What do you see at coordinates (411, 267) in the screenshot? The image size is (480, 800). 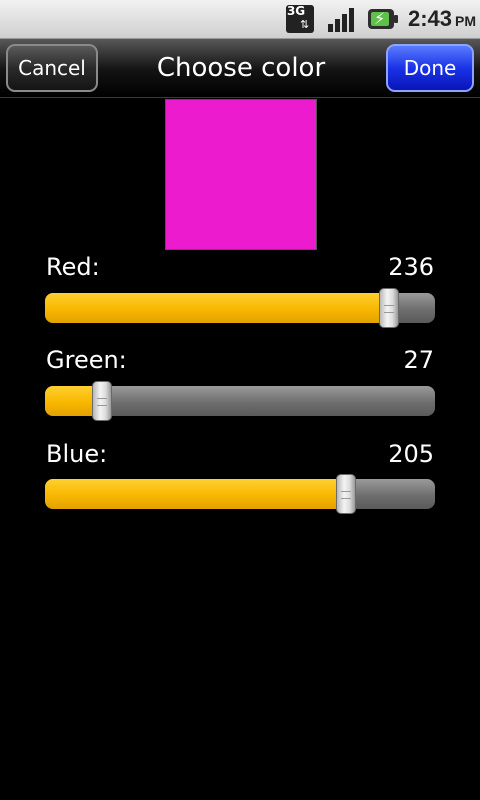 I see `red-value: 236` at bounding box center [411, 267].